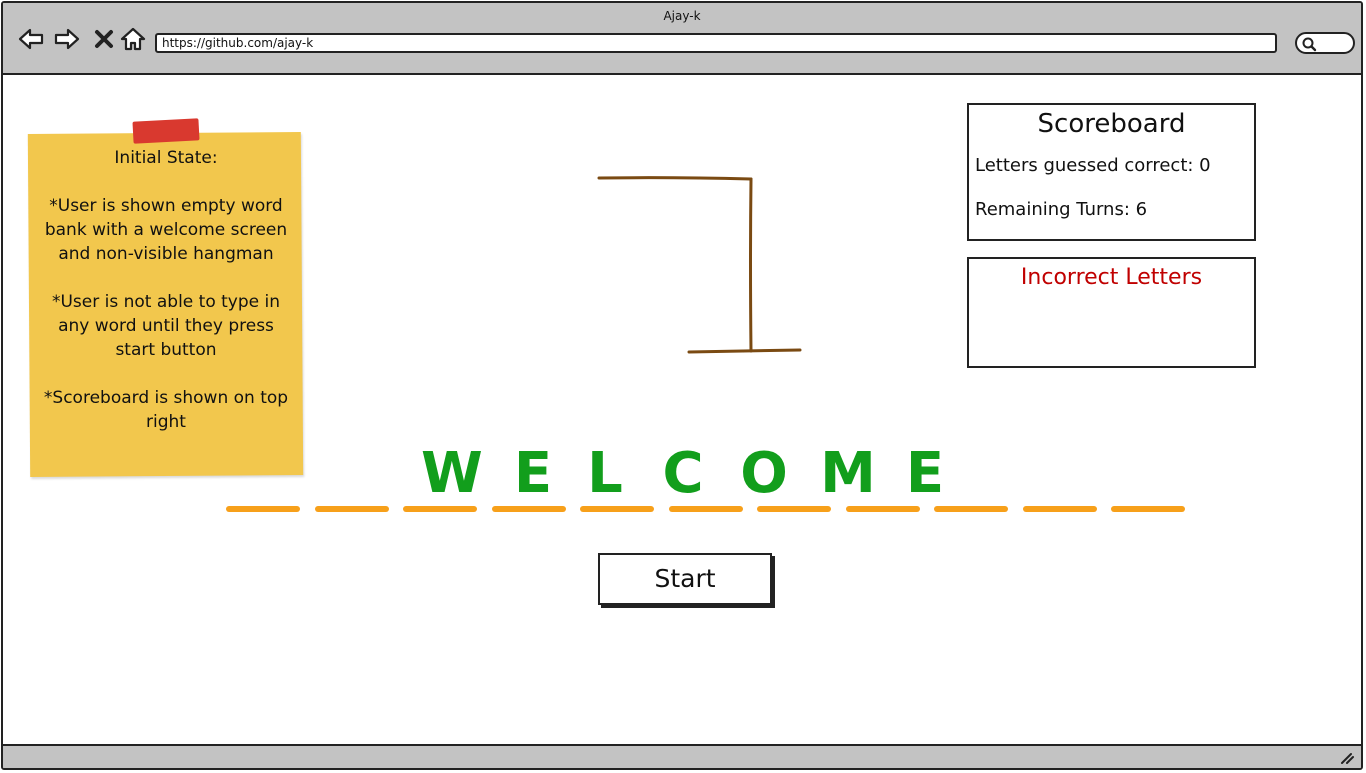 Image resolution: width=1366 pixels, height=773 pixels. What do you see at coordinates (166, 410) in the screenshot?
I see `note-item: *Scoreboard is shown on top right` at bounding box center [166, 410].